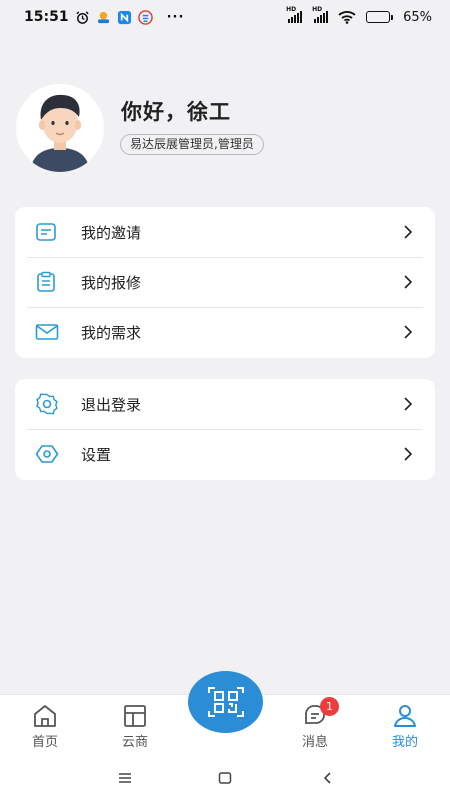 The width and height of the screenshot is (450, 800). I want to click on back-icon, so click(328, 778).